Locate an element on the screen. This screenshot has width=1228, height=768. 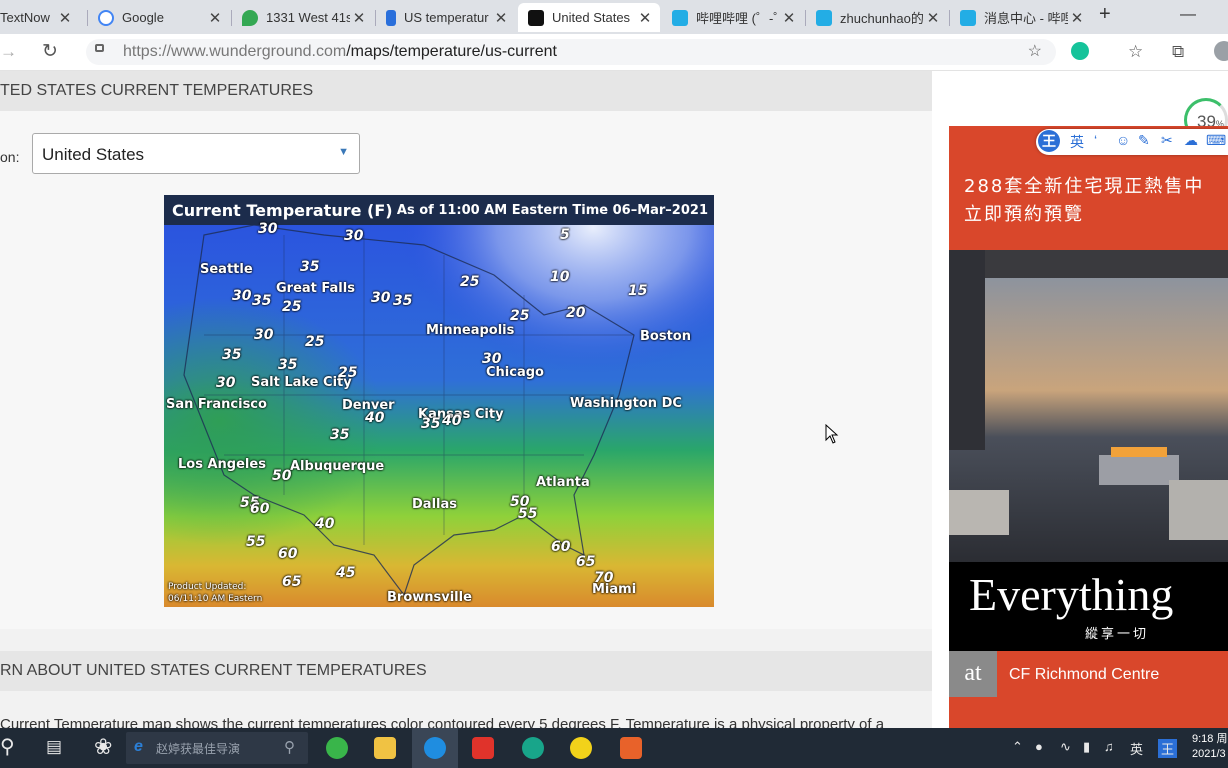
emoji-icon: ☺ is located at coordinates (1123, 140).